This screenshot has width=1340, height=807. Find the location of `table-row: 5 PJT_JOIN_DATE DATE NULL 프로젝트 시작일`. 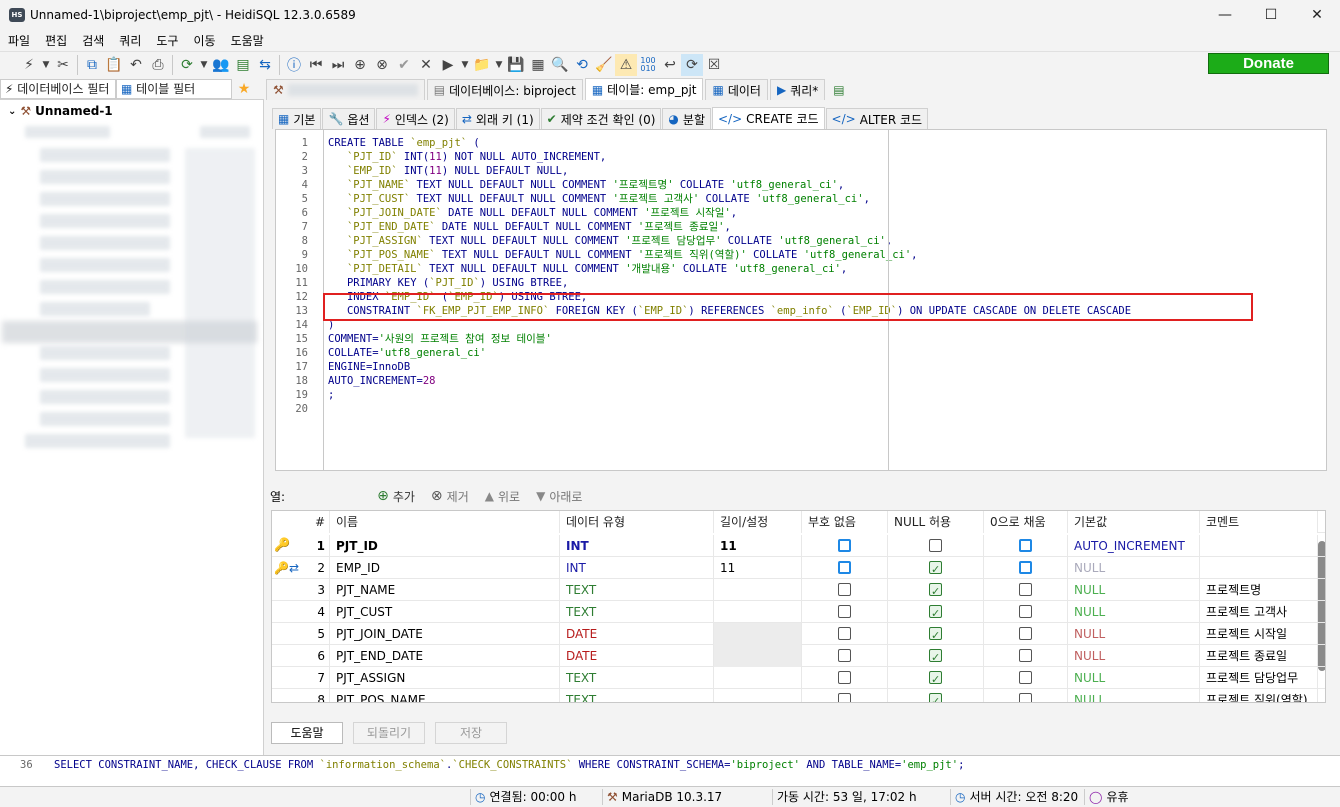

table-row: 5 PJT_JOIN_DATE DATE NULL 프로젝트 시작일 is located at coordinates (798, 634).